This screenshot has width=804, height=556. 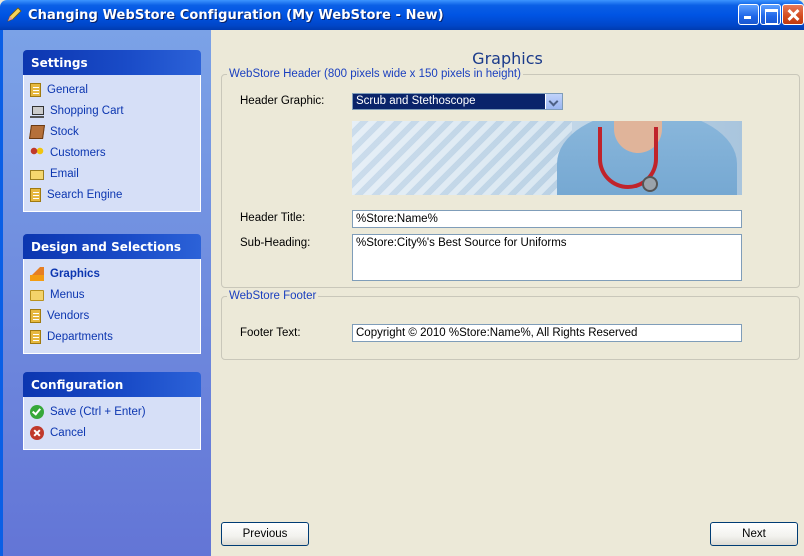 What do you see at coordinates (68, 432) in the screenshot?
I see `sidebar-item-label: Cancel` at bounding box center [68, 432].